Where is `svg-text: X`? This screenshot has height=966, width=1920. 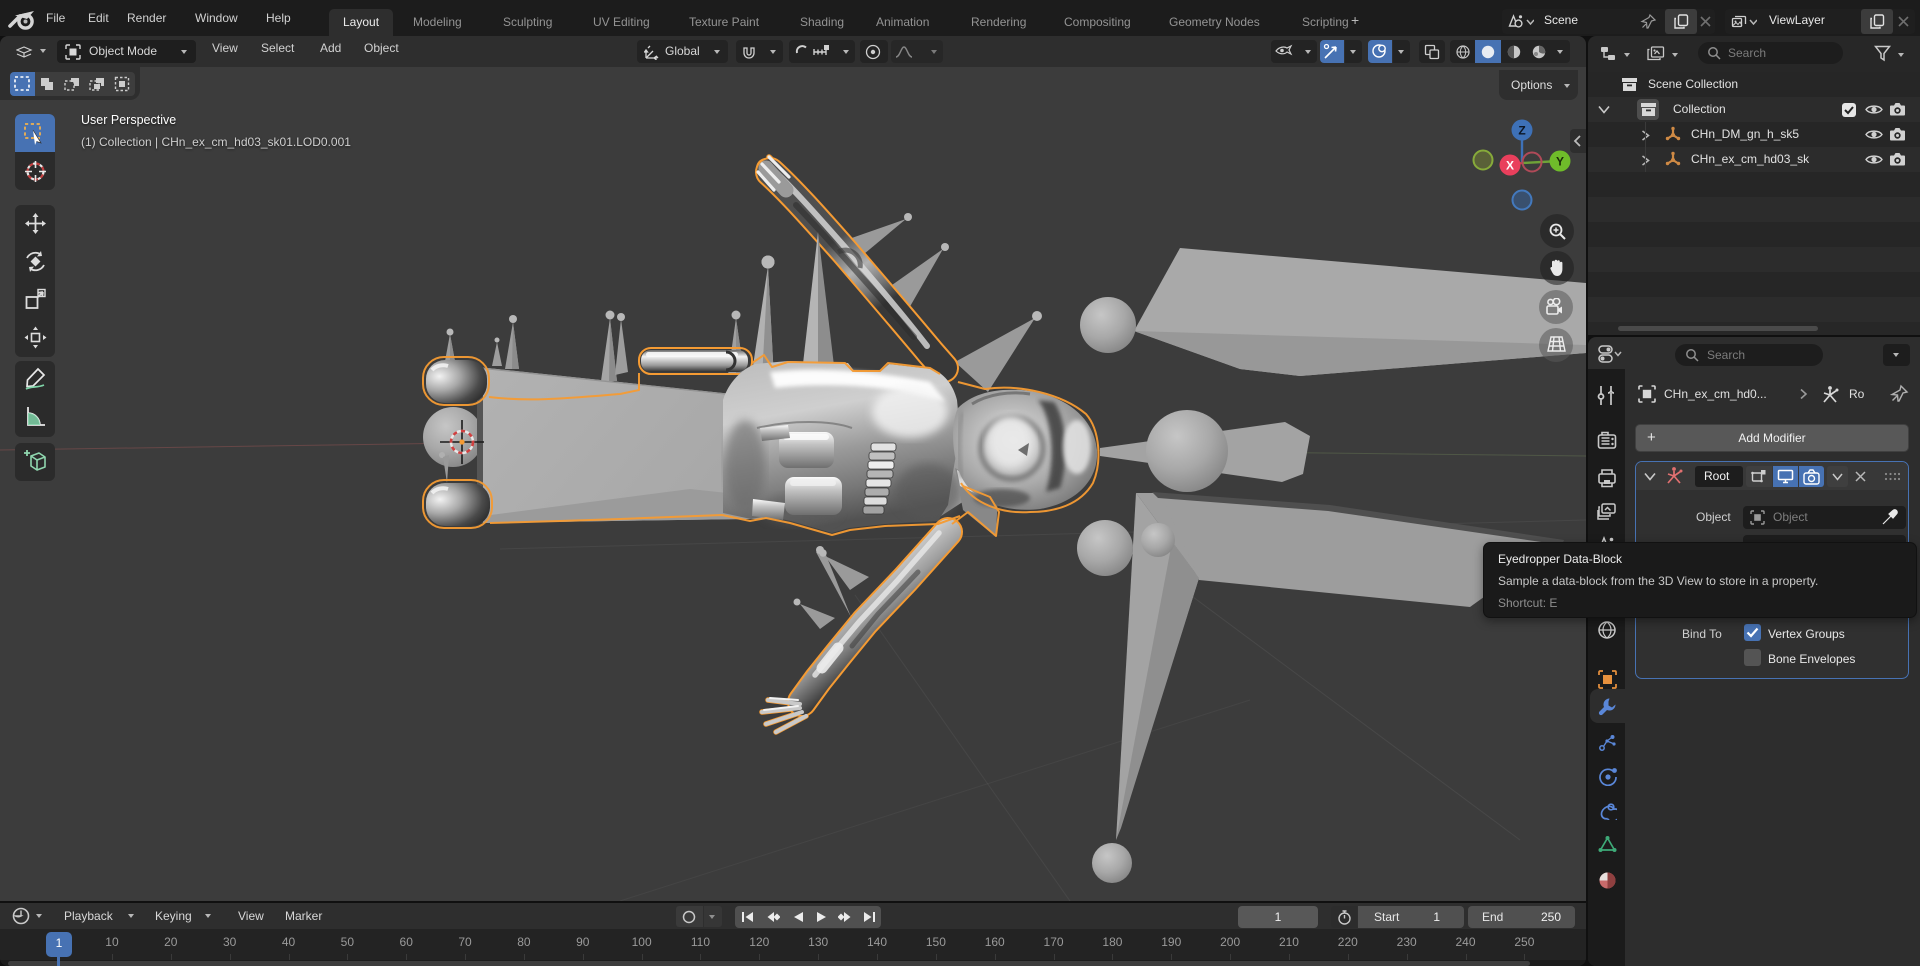
svg-text: X is located at coordinates (1510, 166).